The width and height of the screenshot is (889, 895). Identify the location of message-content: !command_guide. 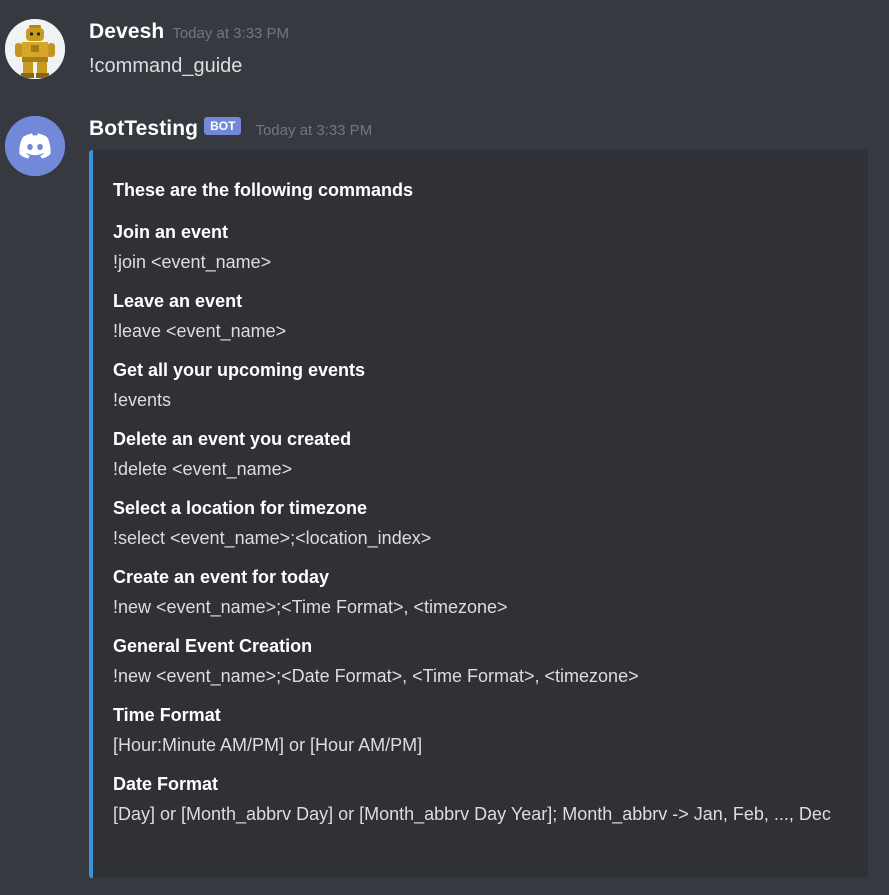
(166, 66).